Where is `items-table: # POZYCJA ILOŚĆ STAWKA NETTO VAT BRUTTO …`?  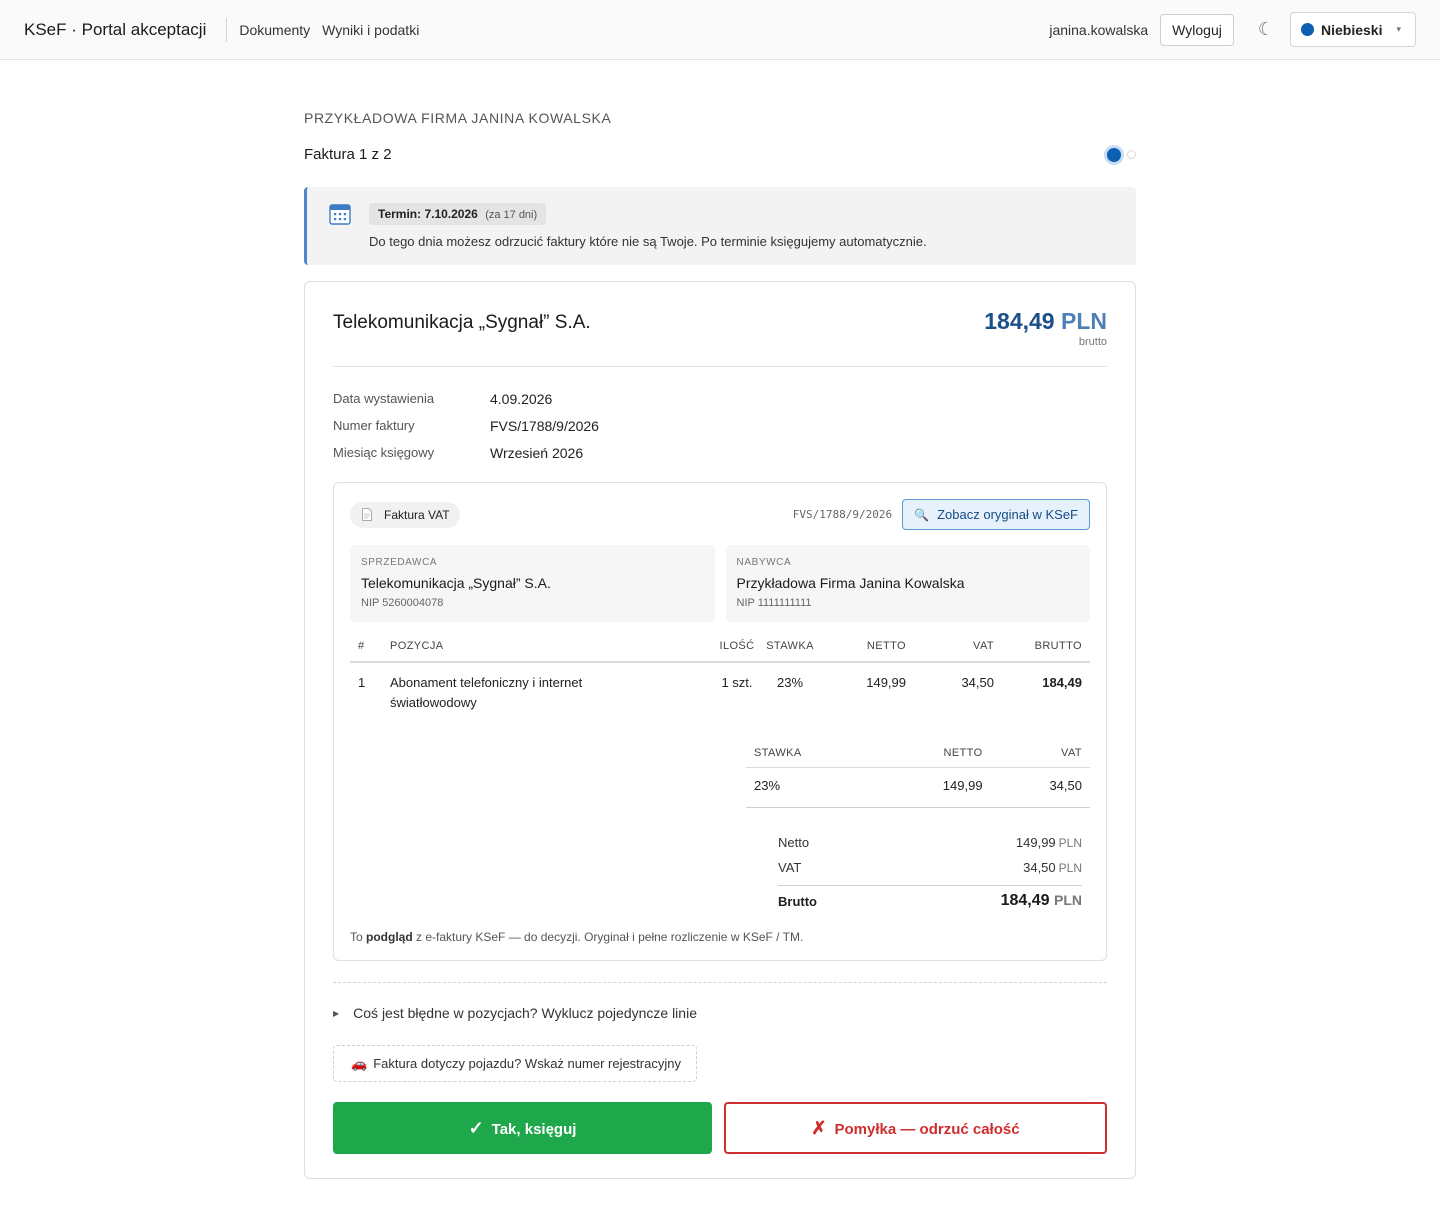 items-table: # POZYCJA ILOŚĆ STAWKA NETTO VAT BRUTTO … is located at coordinates (720, 682).